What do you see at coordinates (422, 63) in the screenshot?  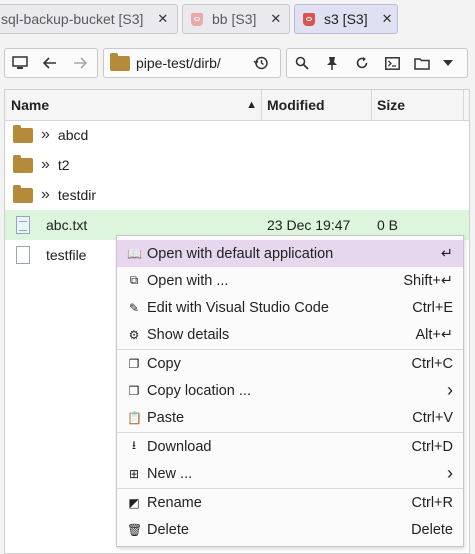 I see `new-folder-icon` at bounding box center [422, 63].